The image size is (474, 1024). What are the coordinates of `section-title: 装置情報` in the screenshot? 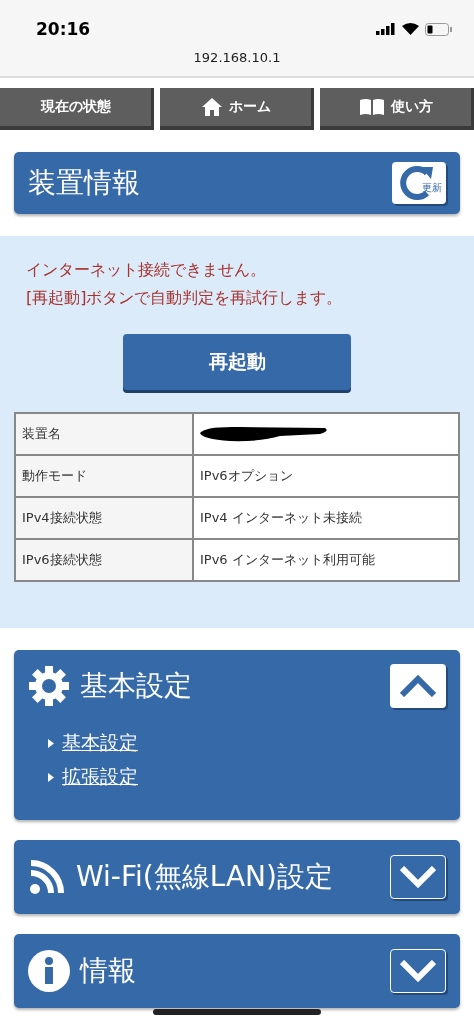 It's located at (84, 183).